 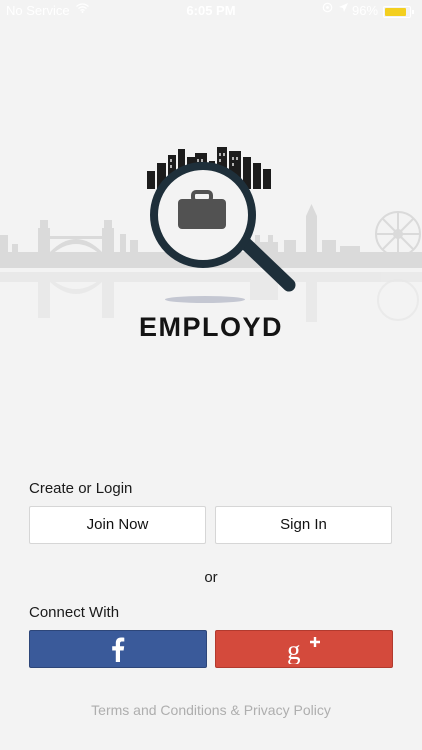 I want to click on location-icon, so click(x=327, y=9).